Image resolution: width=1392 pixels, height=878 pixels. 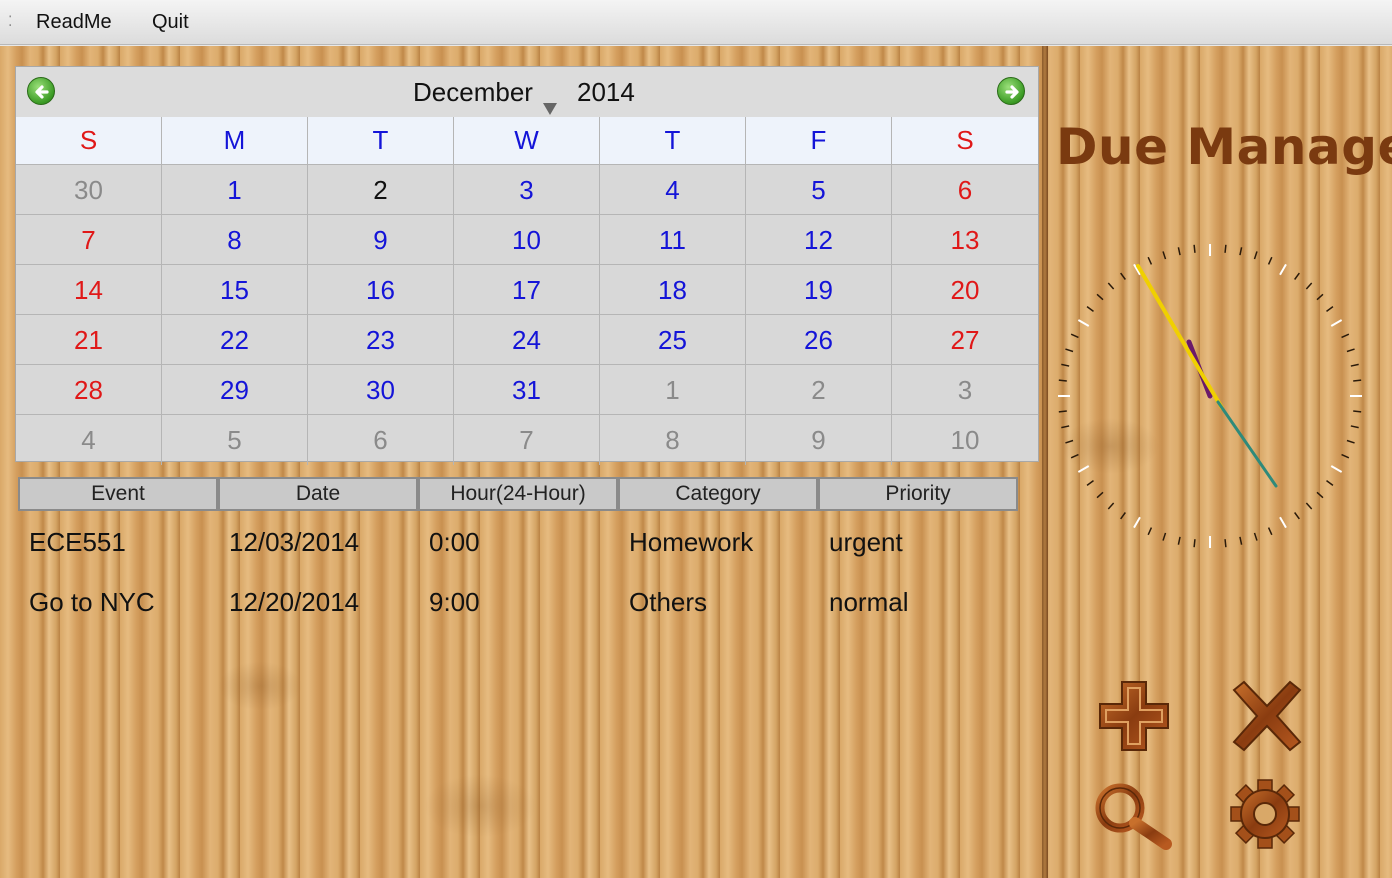 I want to click on menubar: ⁚ ReadMe Quit, so click(x=696, y=22).